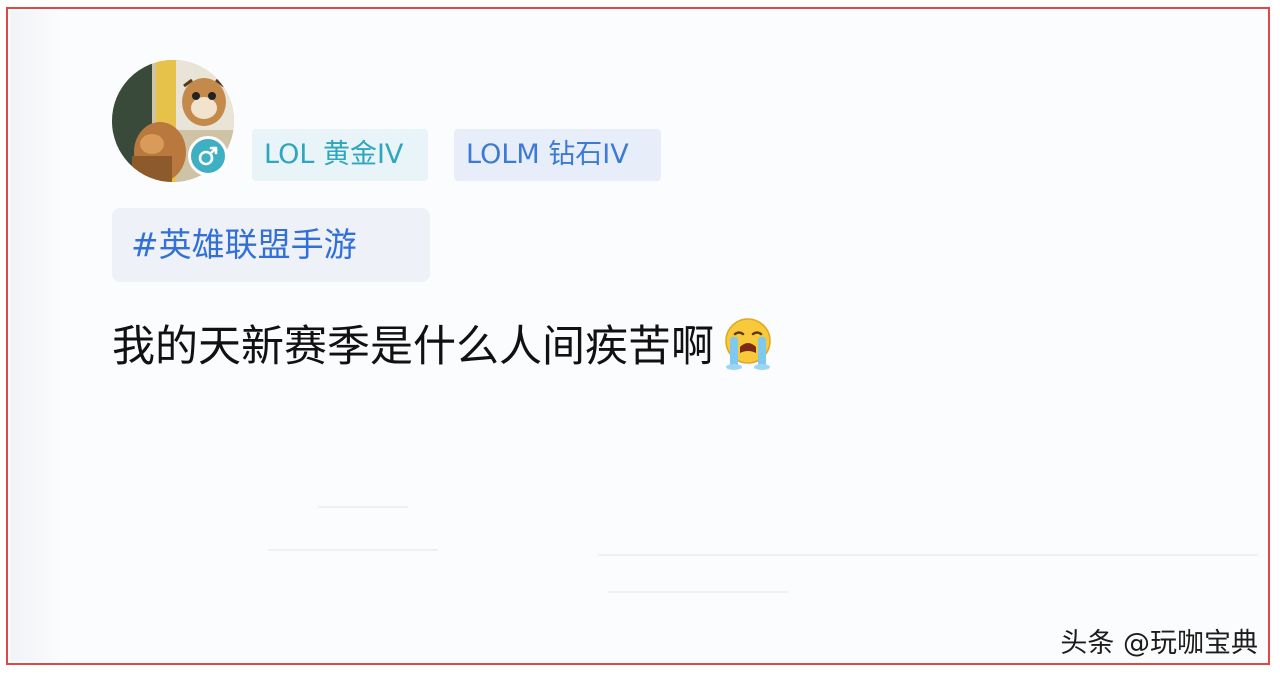  I want to click on watermark: 头条 @玩咖宝典, so click(1159, 643).